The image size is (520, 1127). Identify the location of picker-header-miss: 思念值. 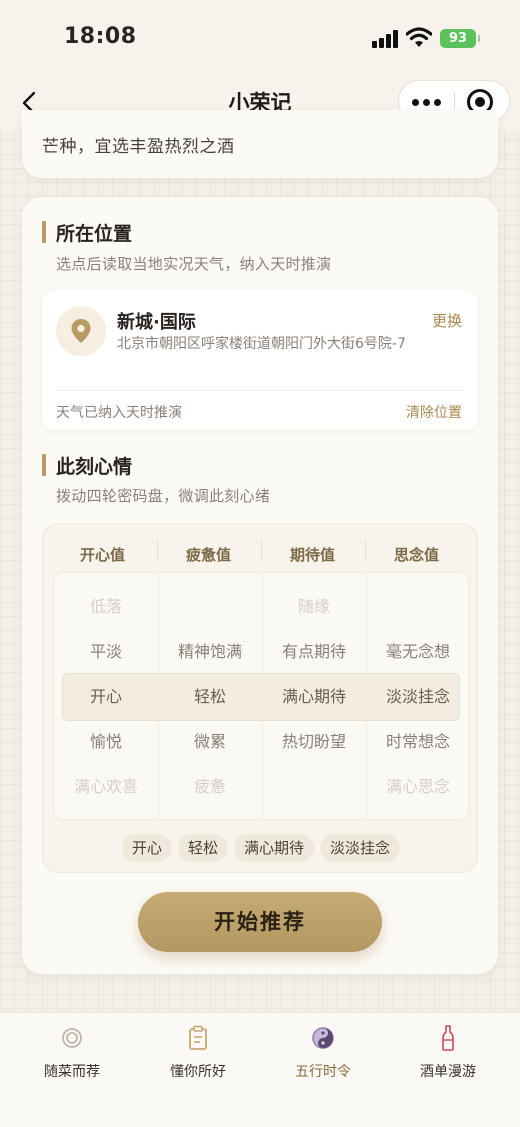
(416, 555).